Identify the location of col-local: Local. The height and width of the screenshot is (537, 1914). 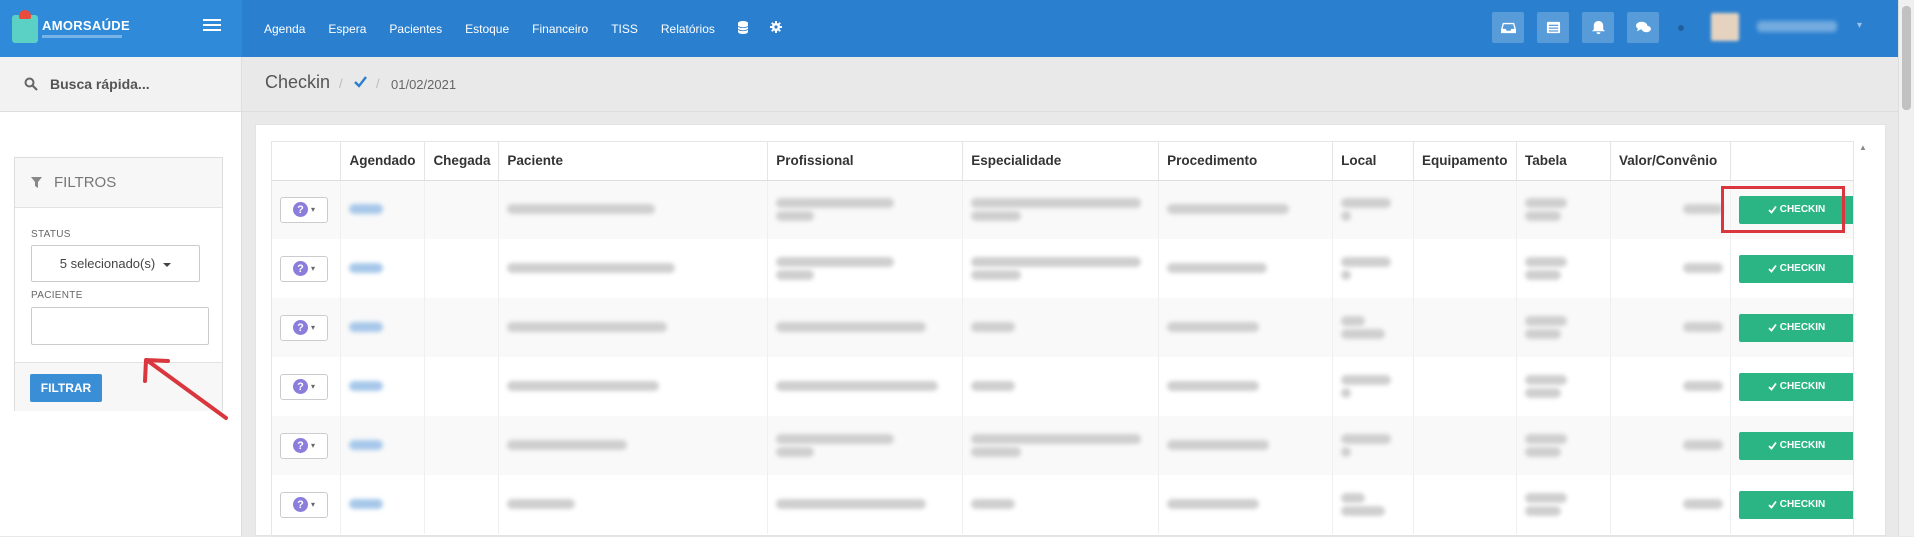
(1373, 161).